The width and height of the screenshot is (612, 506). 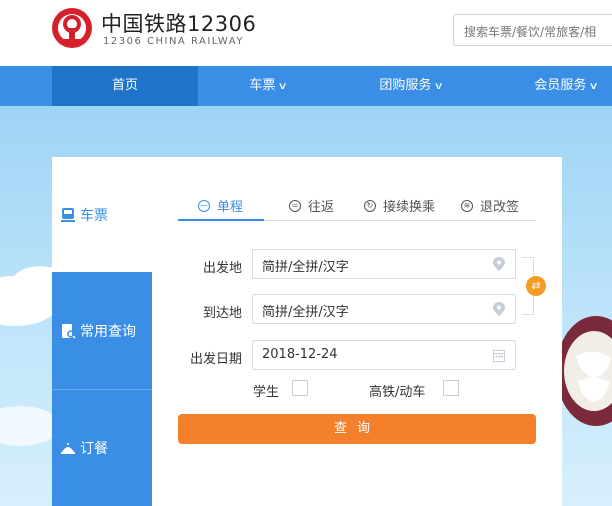 What do you see at coordinates (108, 331) in the screenshot?
I see `sidebar-item-label: 常用查询` at bounding box center [108, 331].